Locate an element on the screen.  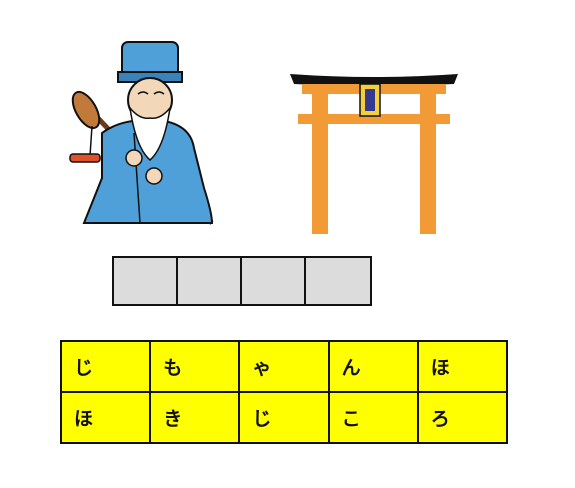
character-tile: こ is located at coordinates (373, 417).